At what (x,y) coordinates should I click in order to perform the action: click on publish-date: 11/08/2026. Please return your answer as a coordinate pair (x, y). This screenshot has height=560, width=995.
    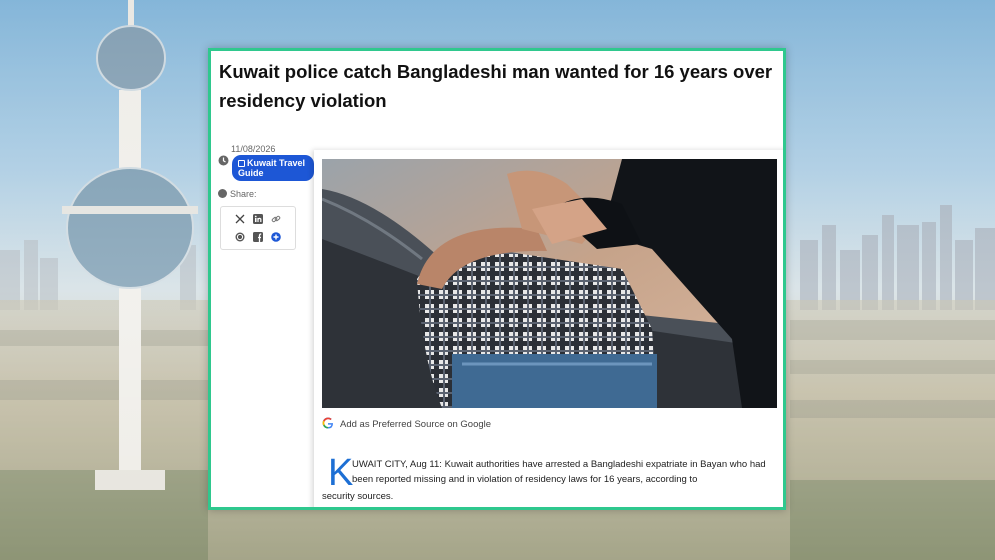
    Looking at the image, I should click on (253, 149).